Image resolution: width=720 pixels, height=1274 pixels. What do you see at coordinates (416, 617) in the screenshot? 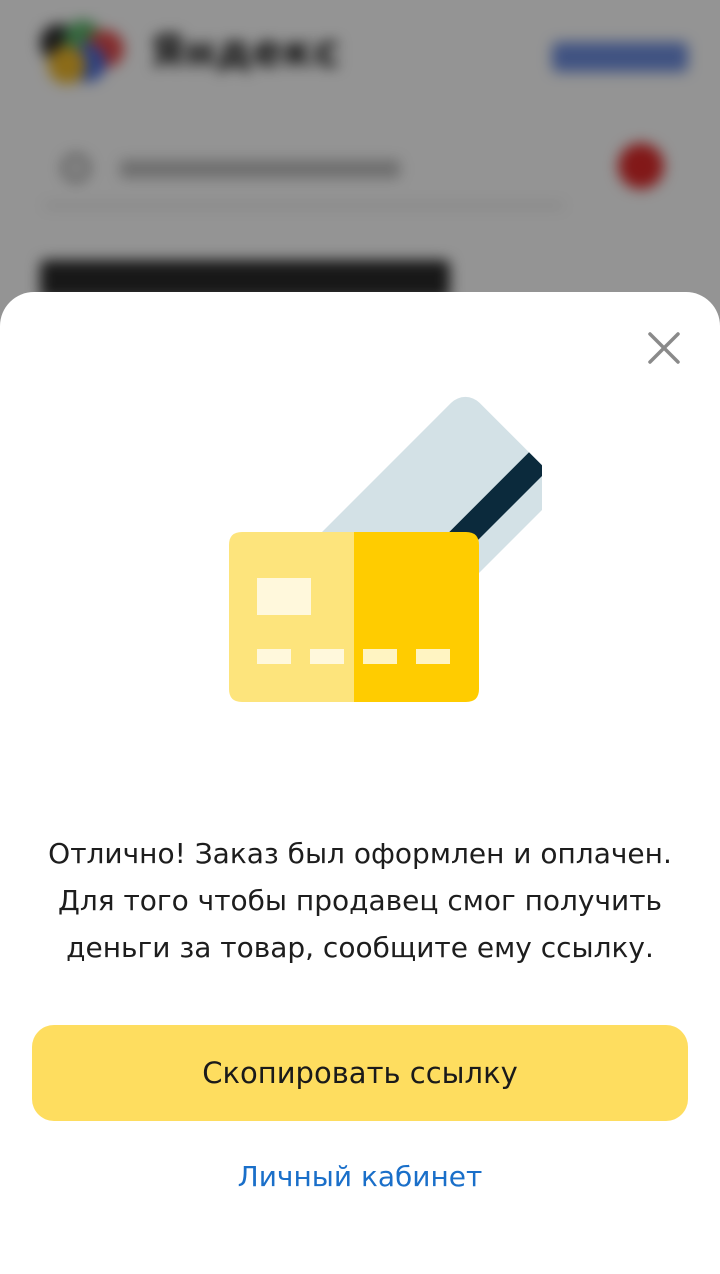
I see `front-card-right` at bounding box center [416, 617].